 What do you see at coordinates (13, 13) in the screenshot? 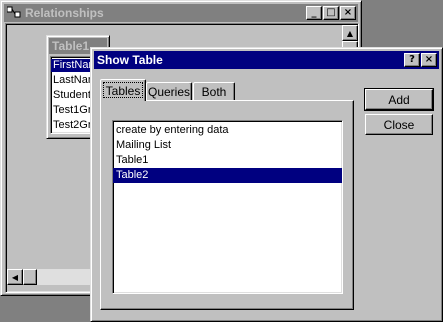
I see `relationships-app-icon` at bounding box center [13, 13].